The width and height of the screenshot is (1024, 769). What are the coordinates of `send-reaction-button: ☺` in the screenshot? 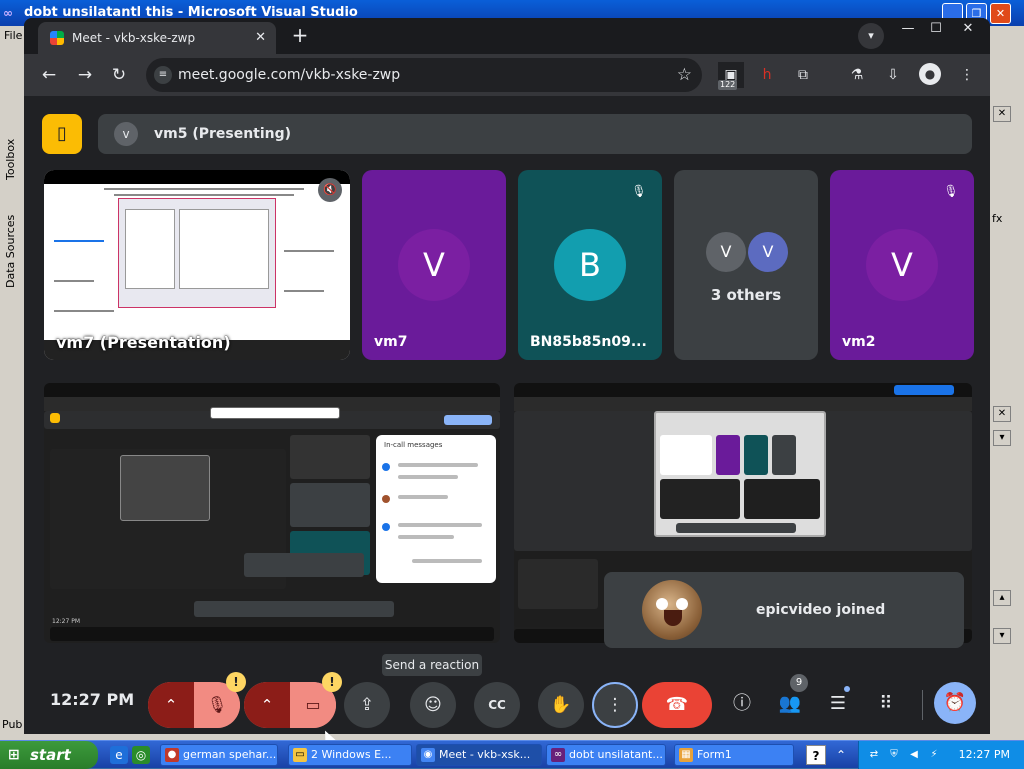 It's located at (433, 705).